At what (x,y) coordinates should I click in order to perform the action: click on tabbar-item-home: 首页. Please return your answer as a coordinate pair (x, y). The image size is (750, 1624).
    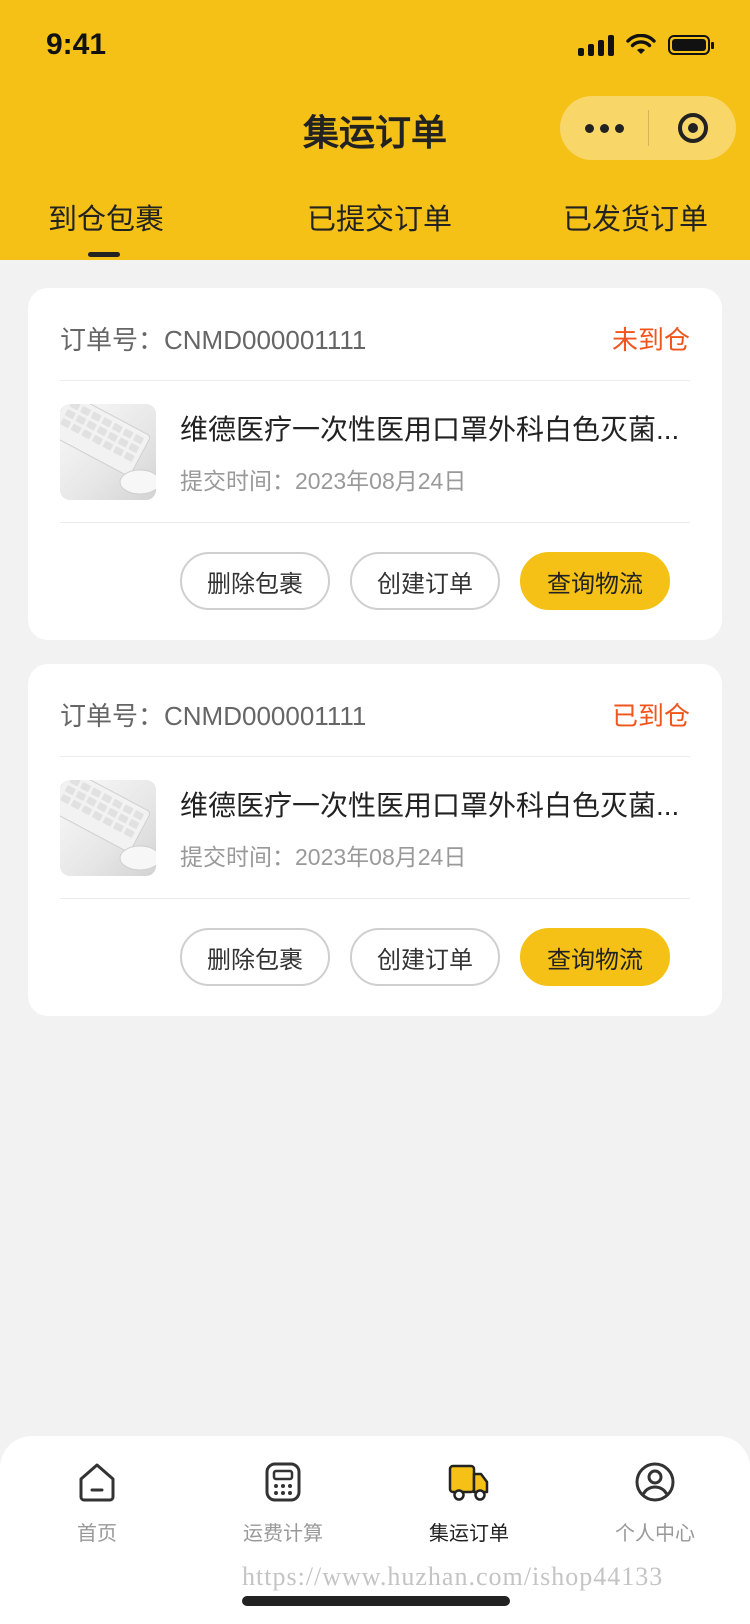
    Looking at the image, I should click on (97, 1503).